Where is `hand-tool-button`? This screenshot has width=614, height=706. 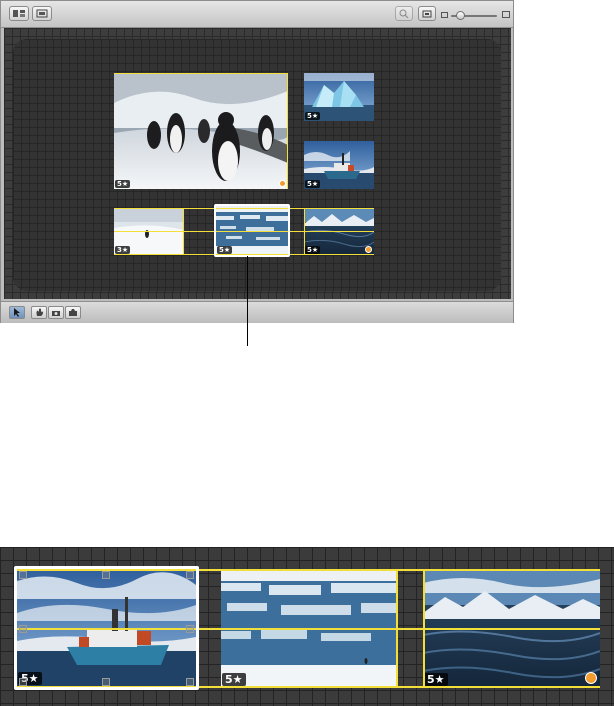 hand-tool-button is located at coordinates (39, 312).